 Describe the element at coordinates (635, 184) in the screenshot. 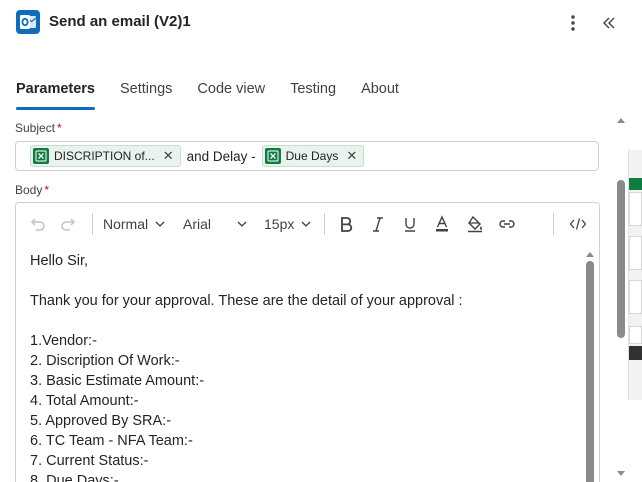

I see `canvas-card-header` at that location.